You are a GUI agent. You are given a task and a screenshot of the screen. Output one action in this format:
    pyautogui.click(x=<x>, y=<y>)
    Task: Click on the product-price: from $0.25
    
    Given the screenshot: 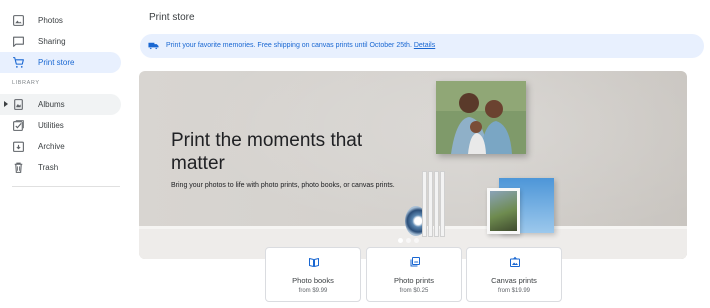 What is the action you would take?
    pyautogui.click(x=414, y=291)
    